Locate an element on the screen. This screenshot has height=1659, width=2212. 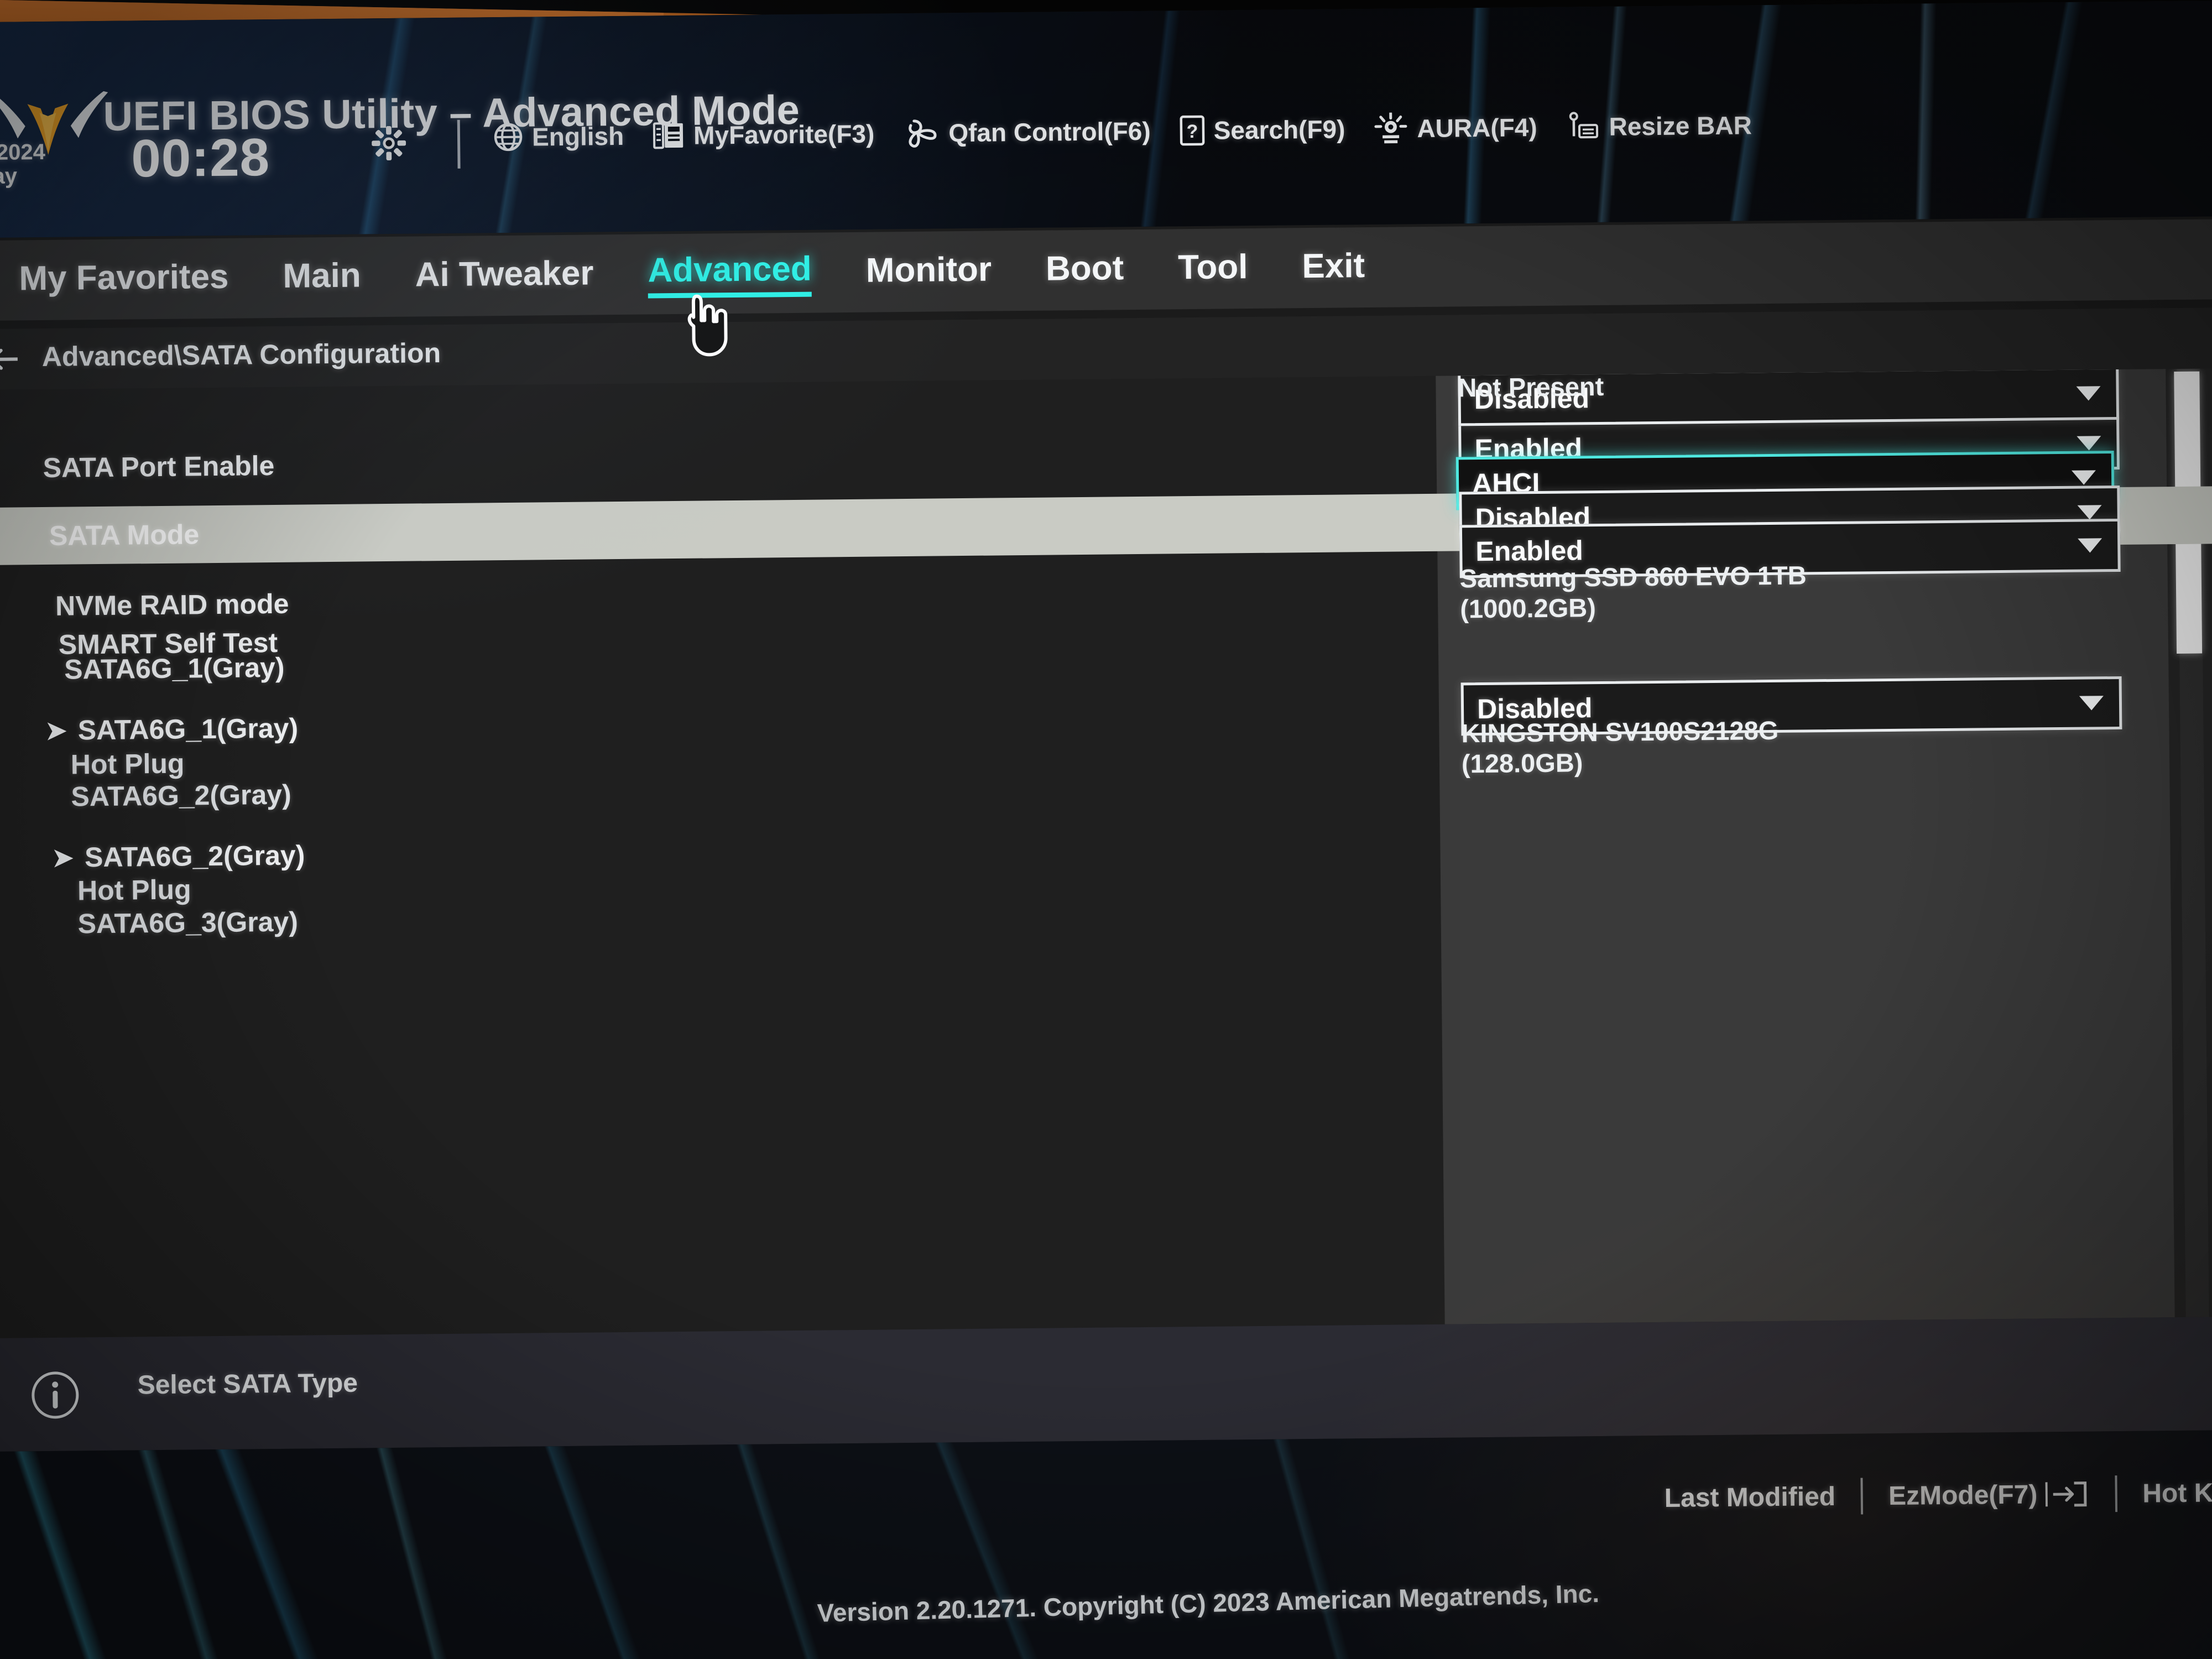
hotkey-label: Hot Key is located at coordinates (2177, 1494).